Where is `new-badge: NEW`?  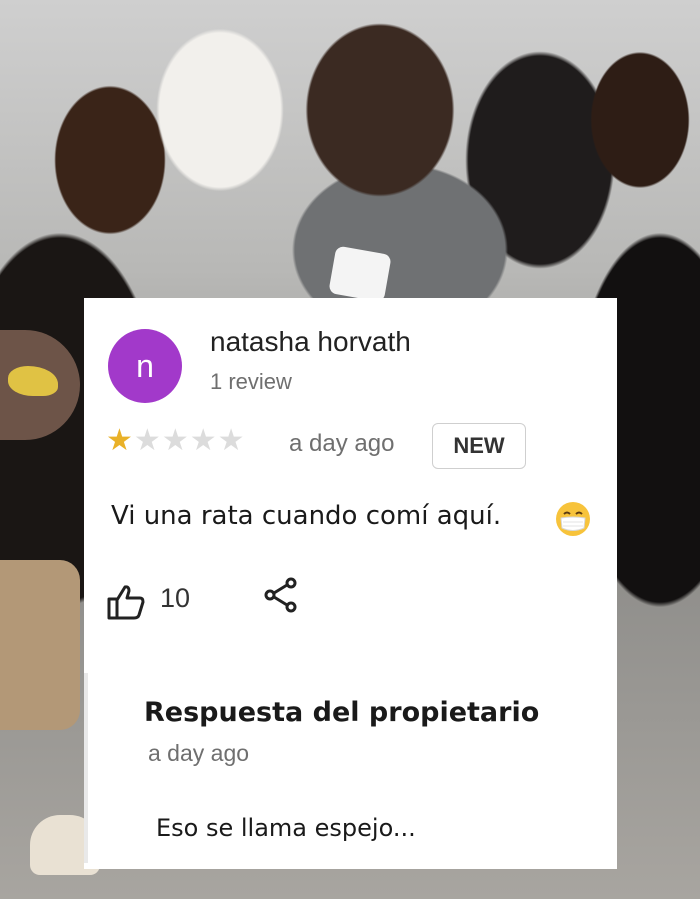 new-badge: NEW is located at coordinates (479, 446).